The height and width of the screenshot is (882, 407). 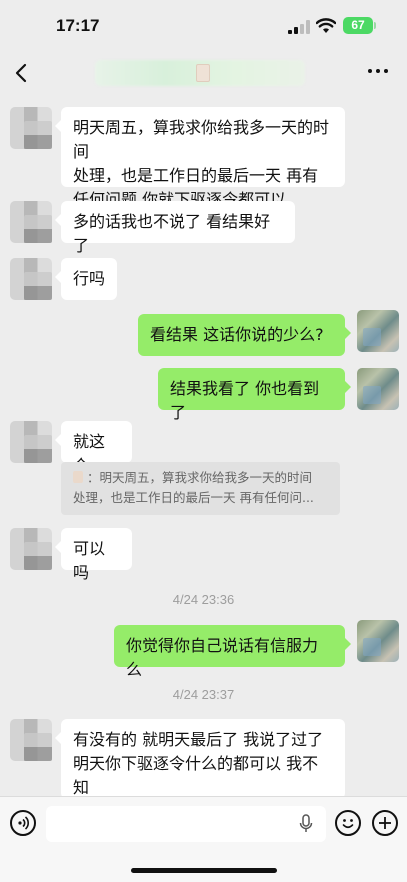 What do you see at coordinates (23, 823) in the screenshot?
I see `voice-icon` at bounding box center [23, 823].